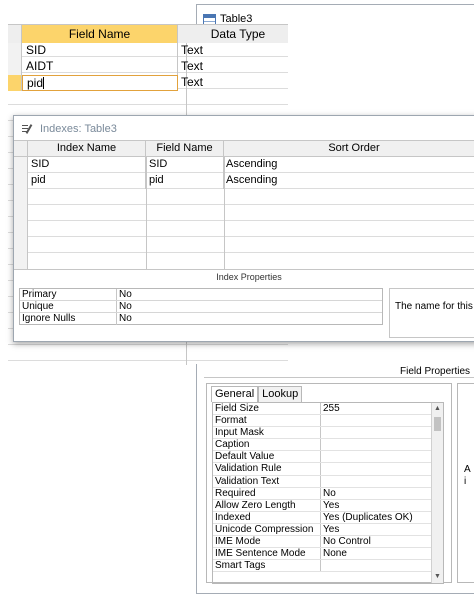 This screenshot has width=474, height=594. I want to click on property-value: No Control, so click(382, 541).